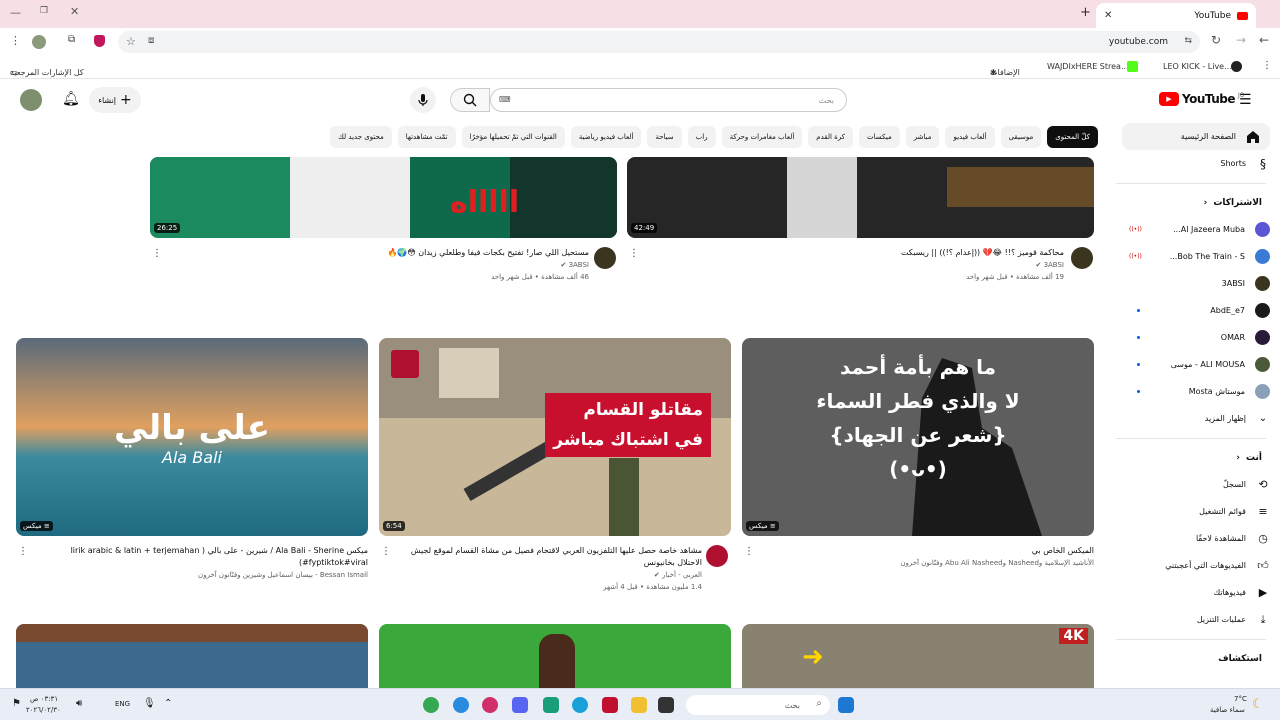  What do you see at coordinates (1198, 163) in the screenshot?
I see `sidebar-item-shorts: § Shorts` at bounding box center [1198, 163].